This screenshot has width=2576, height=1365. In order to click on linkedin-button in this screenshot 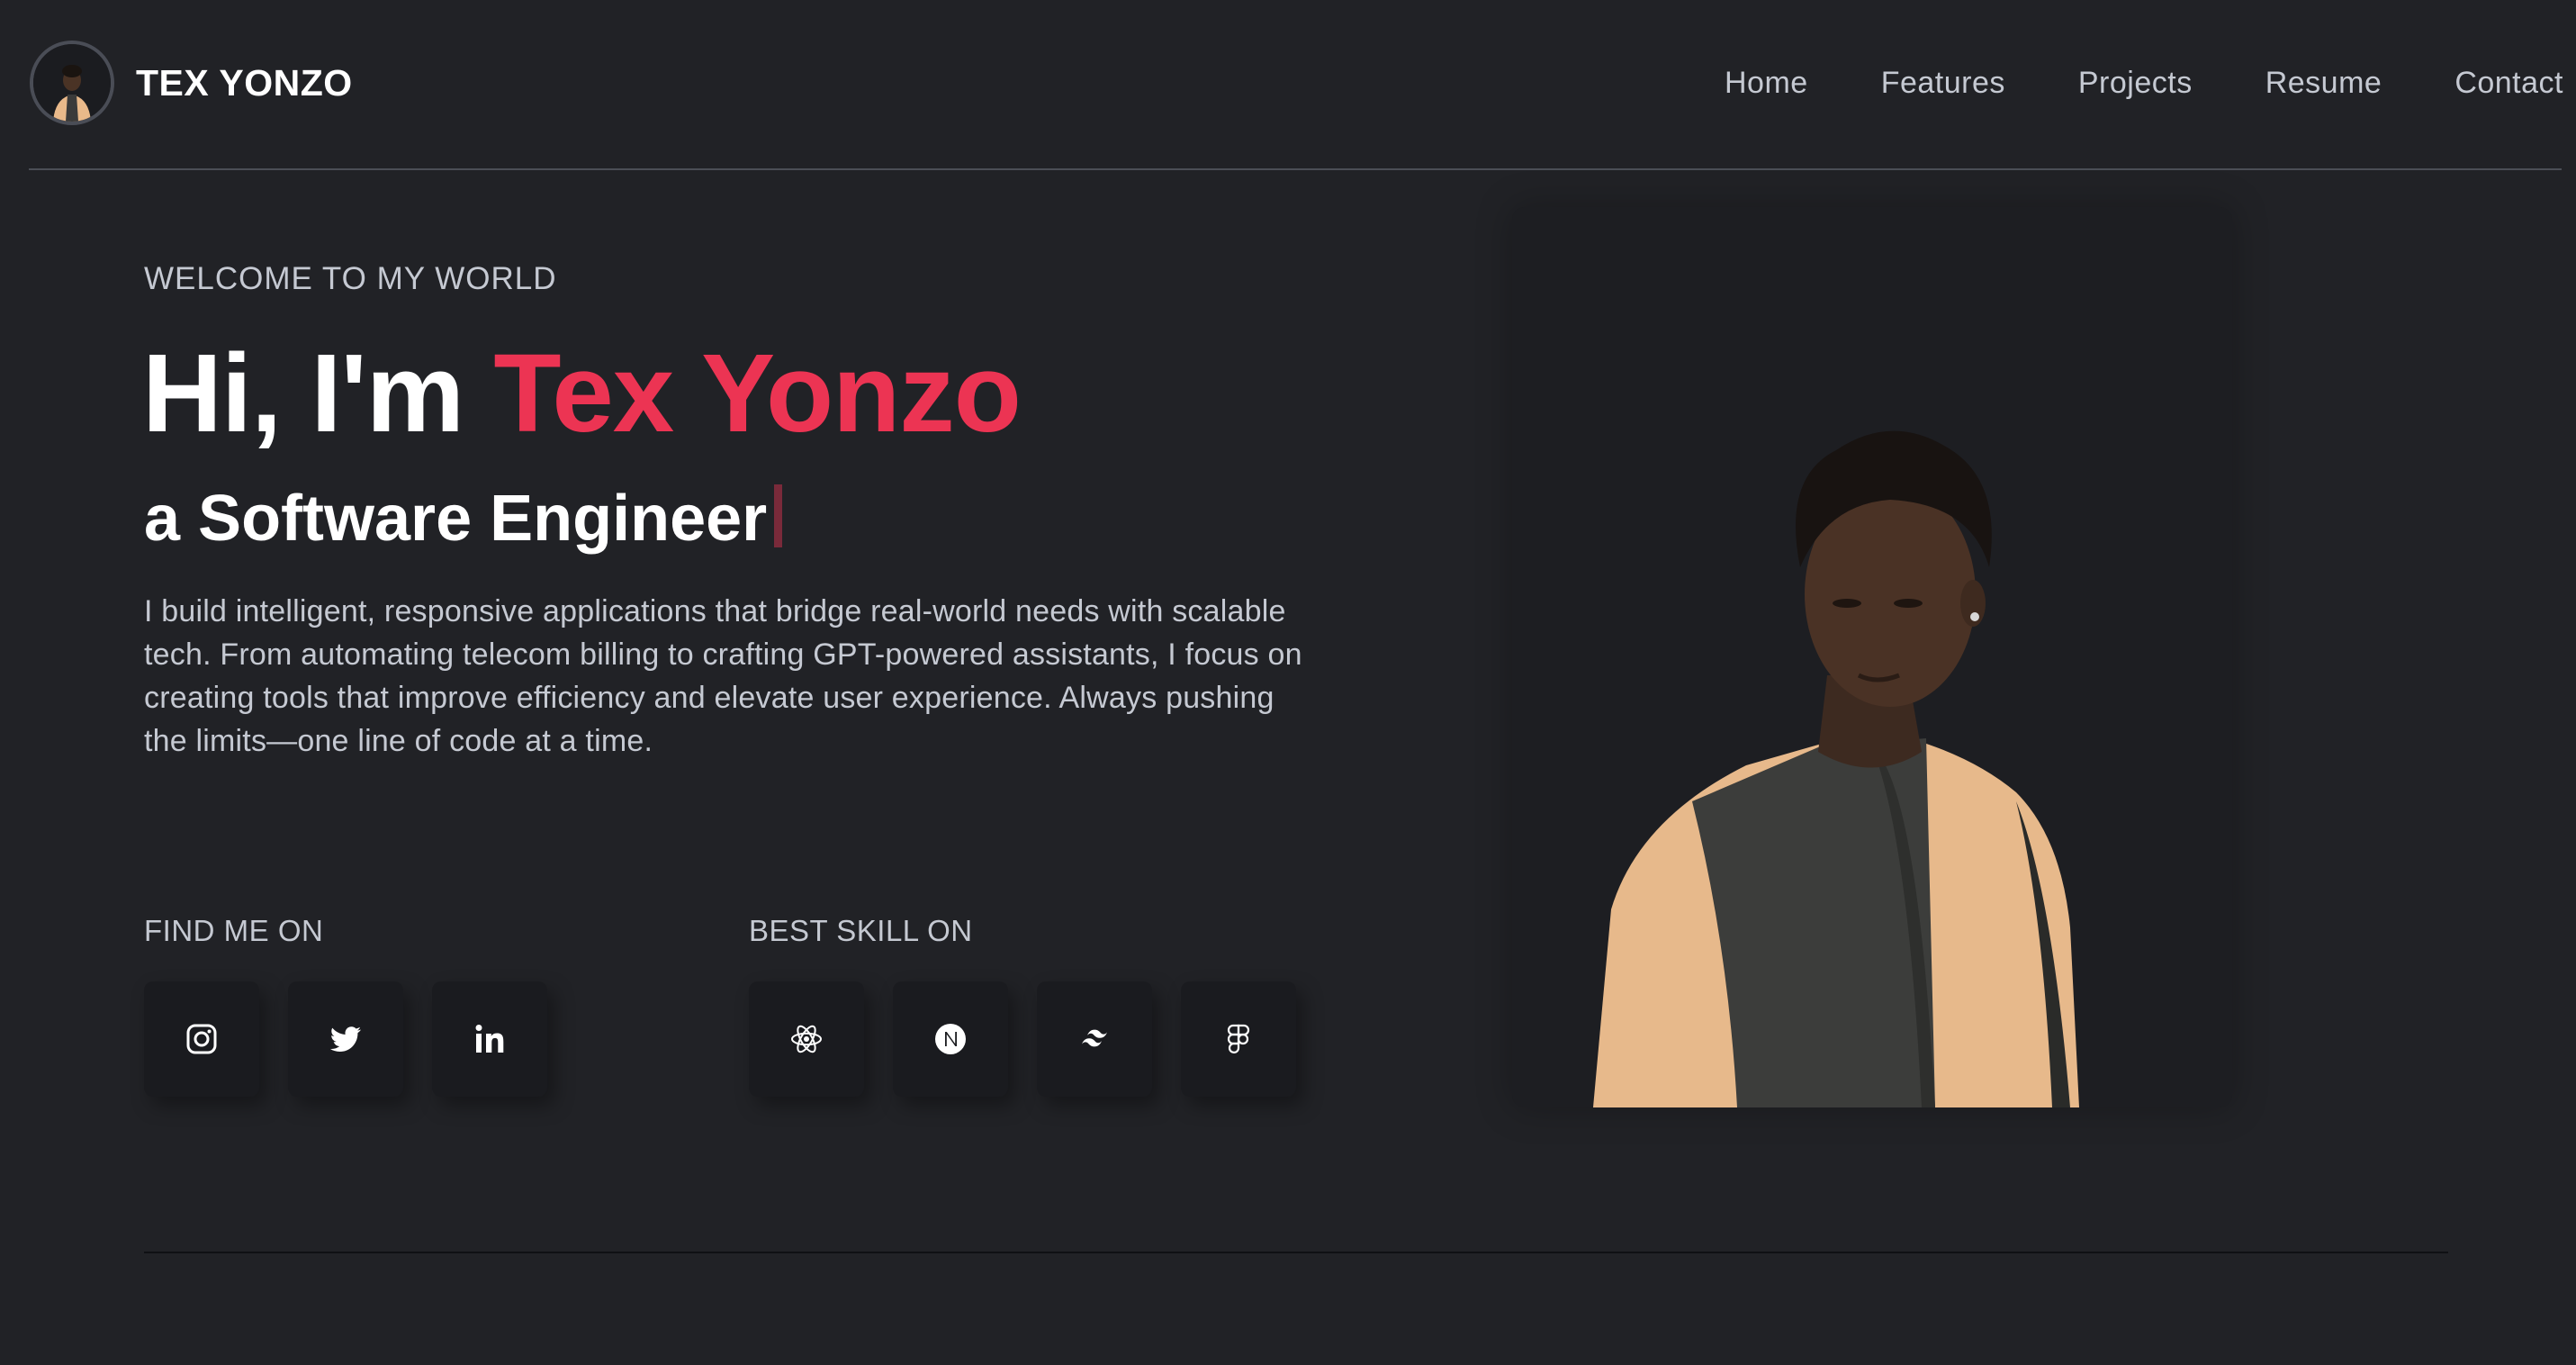, I will do `click(489, 1039)`.